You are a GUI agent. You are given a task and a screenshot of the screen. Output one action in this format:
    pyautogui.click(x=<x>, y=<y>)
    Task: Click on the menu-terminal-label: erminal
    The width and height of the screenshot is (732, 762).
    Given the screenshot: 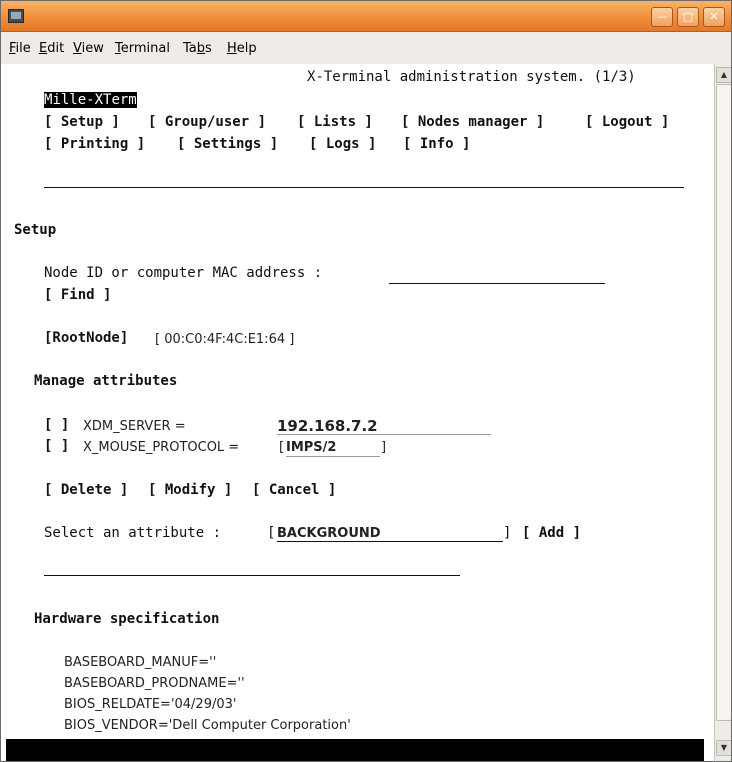 What is the action you would take?
    pyautogui.click(x=145, y=48)
    